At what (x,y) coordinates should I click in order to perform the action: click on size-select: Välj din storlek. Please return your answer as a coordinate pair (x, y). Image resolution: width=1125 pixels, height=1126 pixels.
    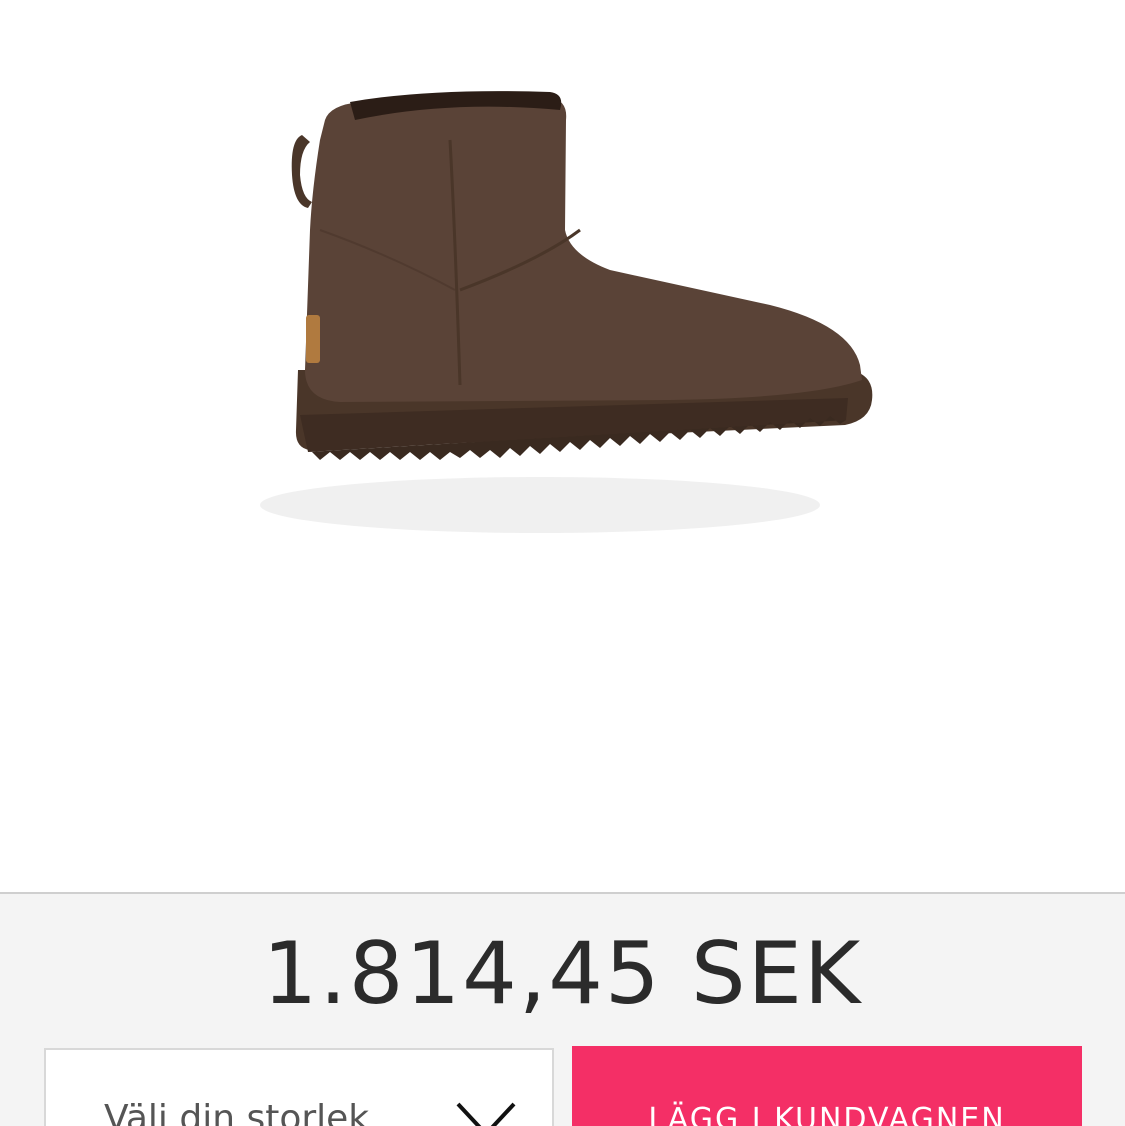
    Looking at the image, I should click on (299, 1087).